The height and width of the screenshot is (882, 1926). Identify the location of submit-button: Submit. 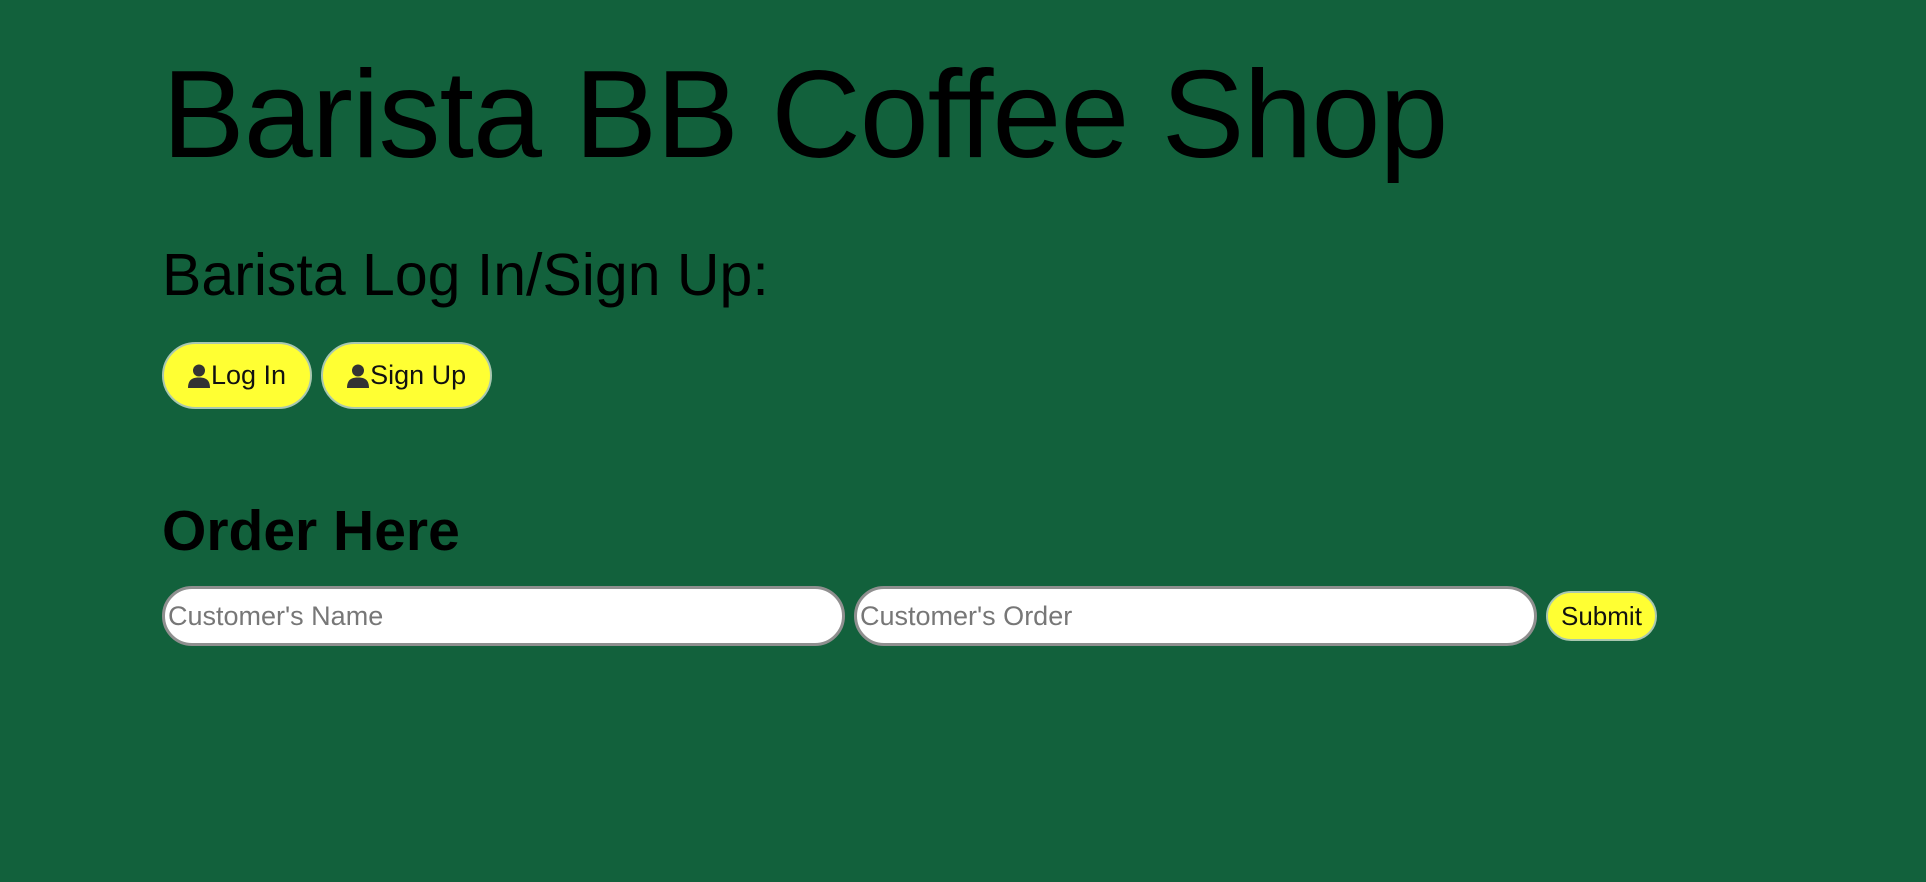
(1601, 616).